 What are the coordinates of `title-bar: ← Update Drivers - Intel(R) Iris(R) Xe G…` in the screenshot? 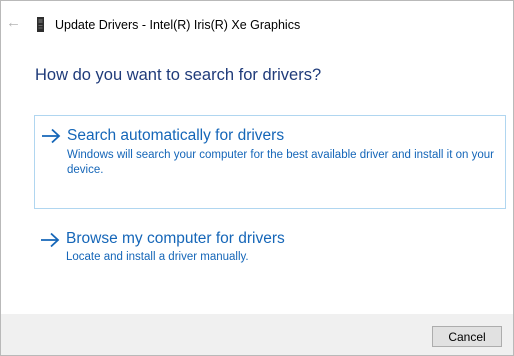 It's located at (257, 24).